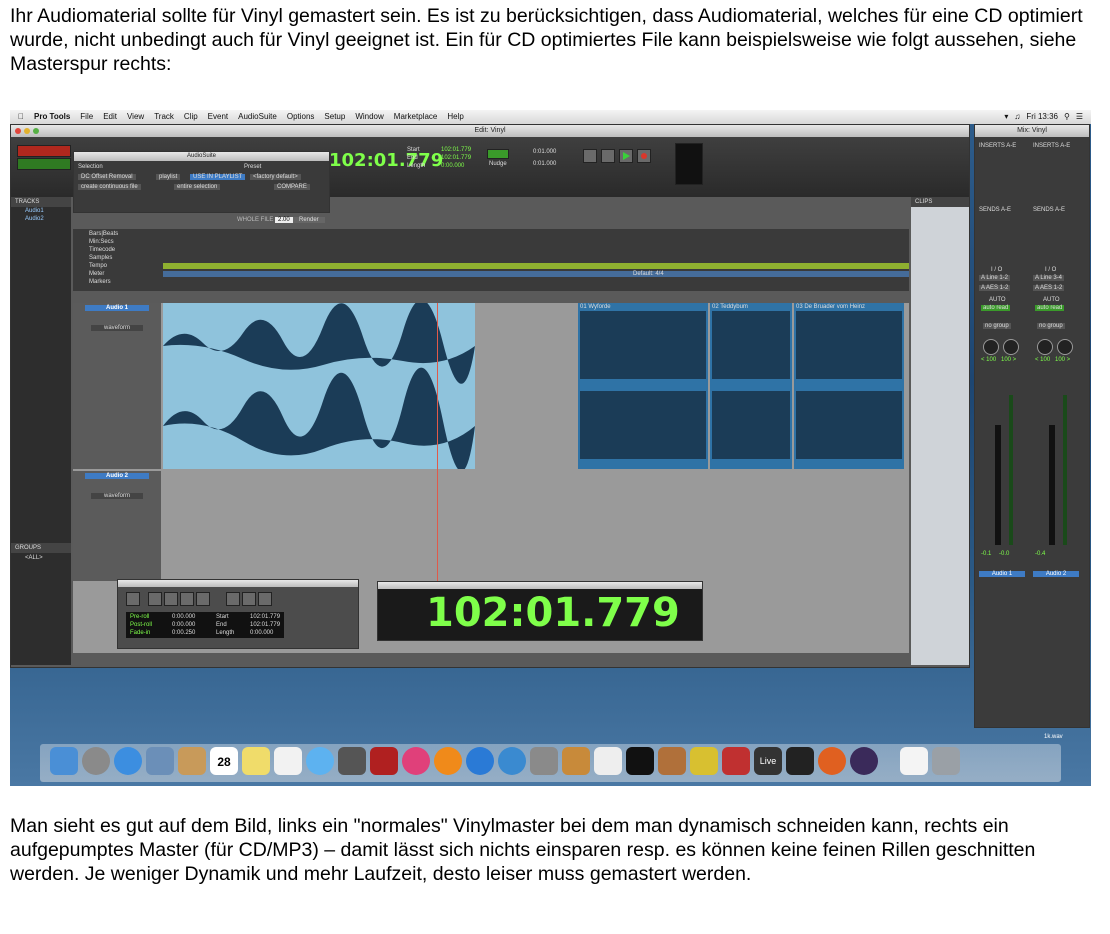 Image resolution: width=1110 pixels, height=934 pixels. Describe the element at coordinates (44, 151) in the screenshot. I see `shuffle-mode-button` at that location.